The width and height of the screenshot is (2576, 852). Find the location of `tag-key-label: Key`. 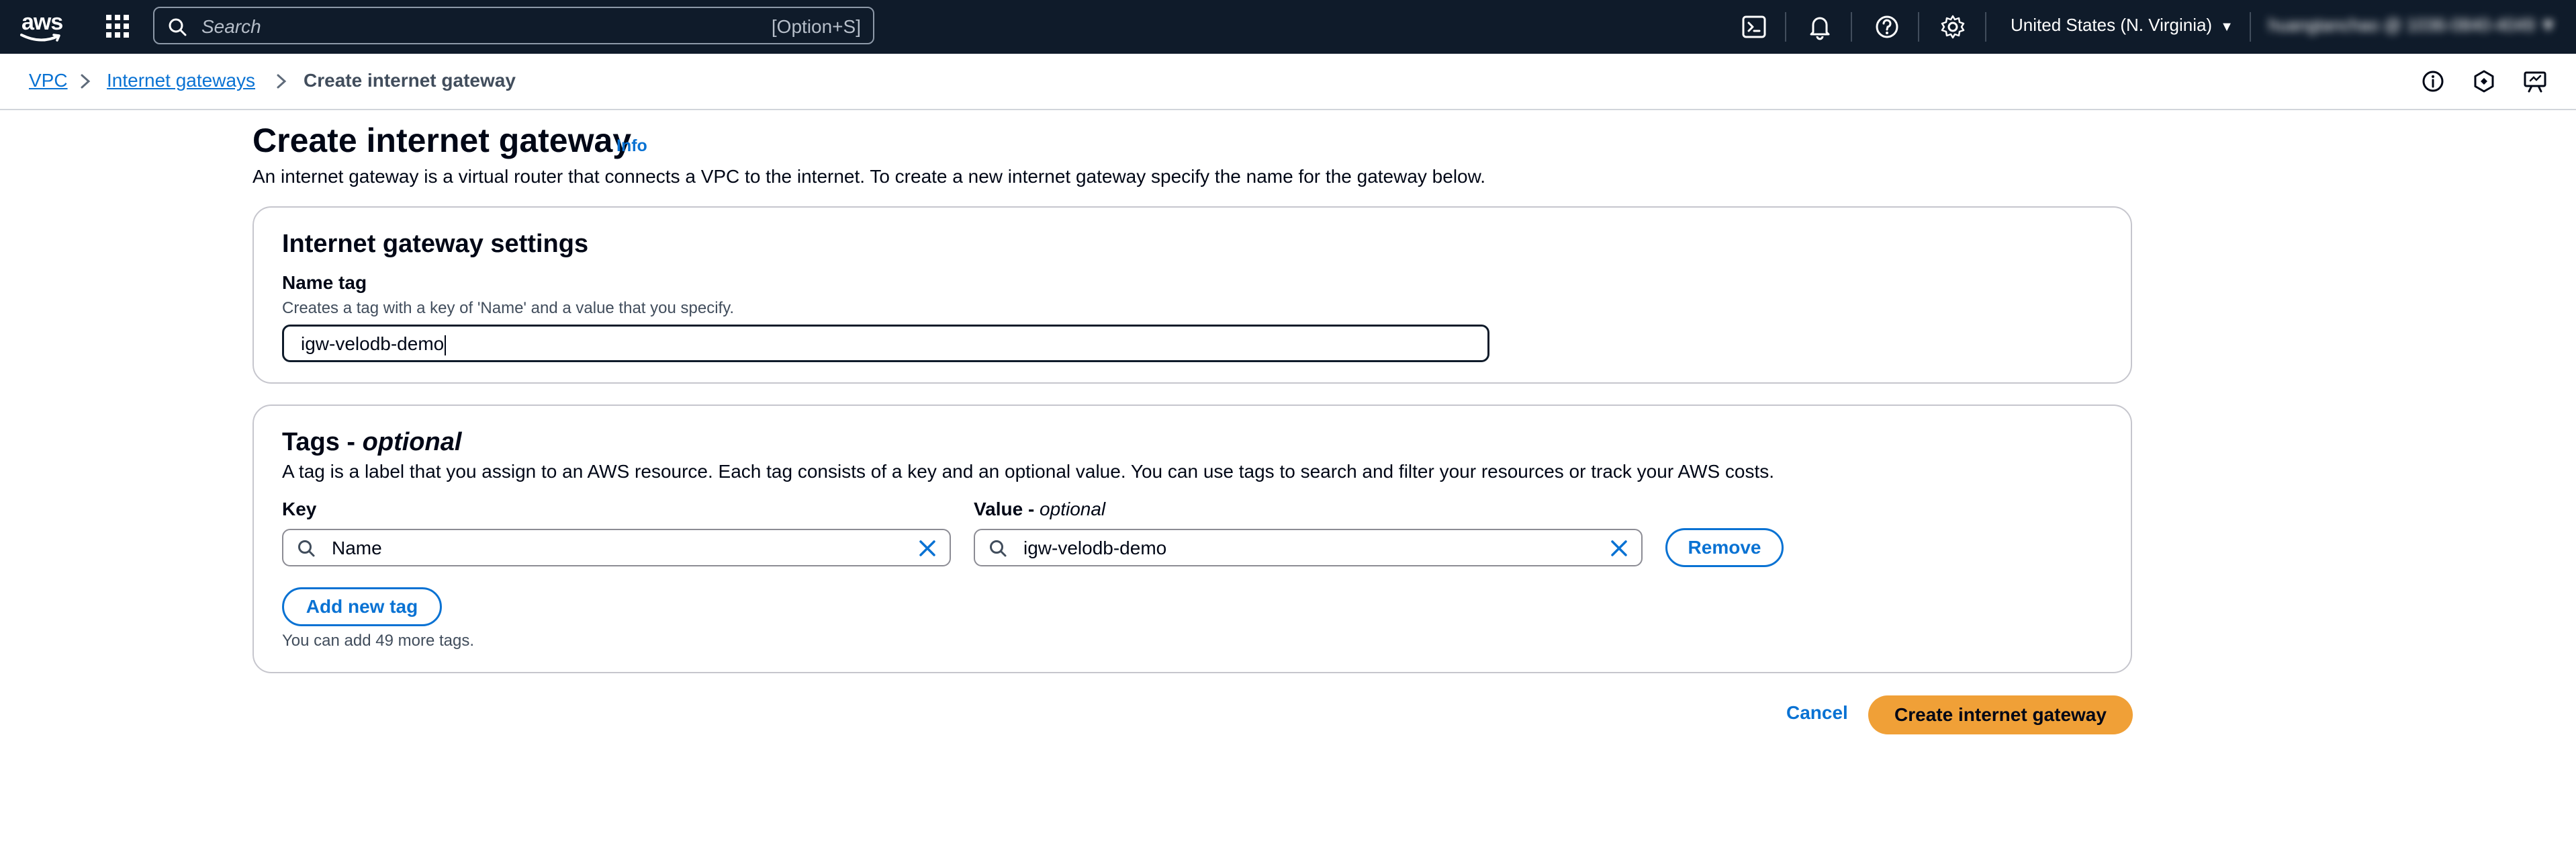

tag-key-label: Key is located at coordinates (299, 509).